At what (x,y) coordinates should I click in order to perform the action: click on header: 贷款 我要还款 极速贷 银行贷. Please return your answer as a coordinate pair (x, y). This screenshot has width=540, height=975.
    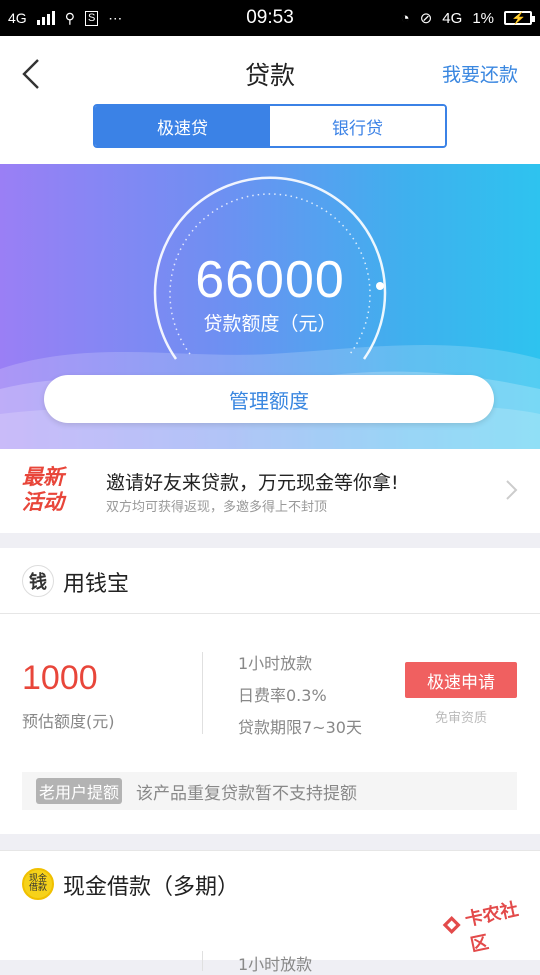
    Looking at the image, I should click on (270, 100).